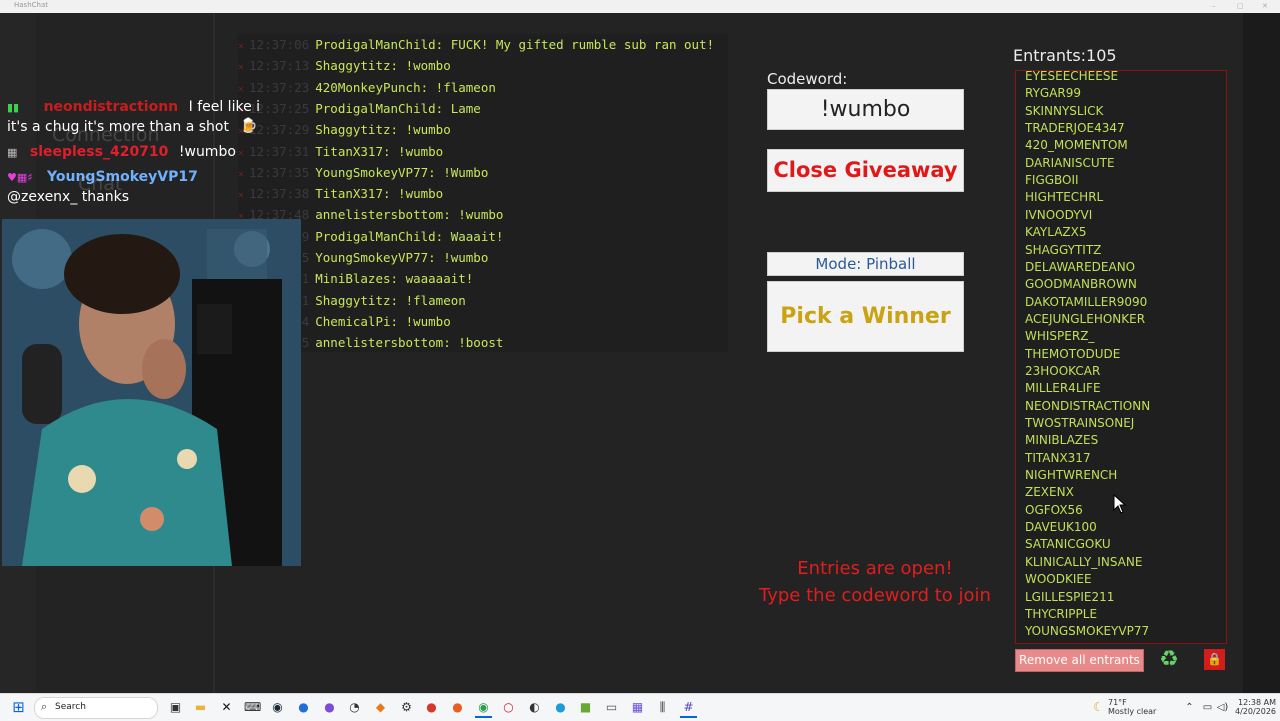 Image resolution: width=1280 pixels, height=721 pixels. I want to click on app-icon-9: ■, so click(585, 707).